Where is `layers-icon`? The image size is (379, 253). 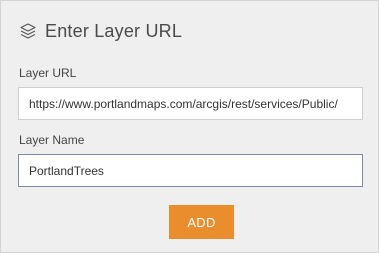 layers-icon is located at coordinates (28, 31).